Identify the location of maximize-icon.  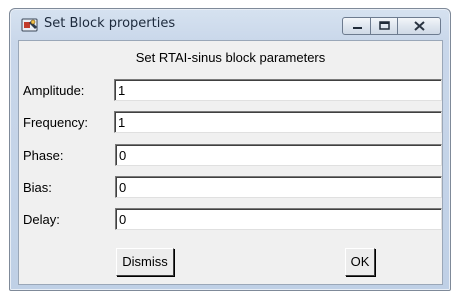
(384, 25).